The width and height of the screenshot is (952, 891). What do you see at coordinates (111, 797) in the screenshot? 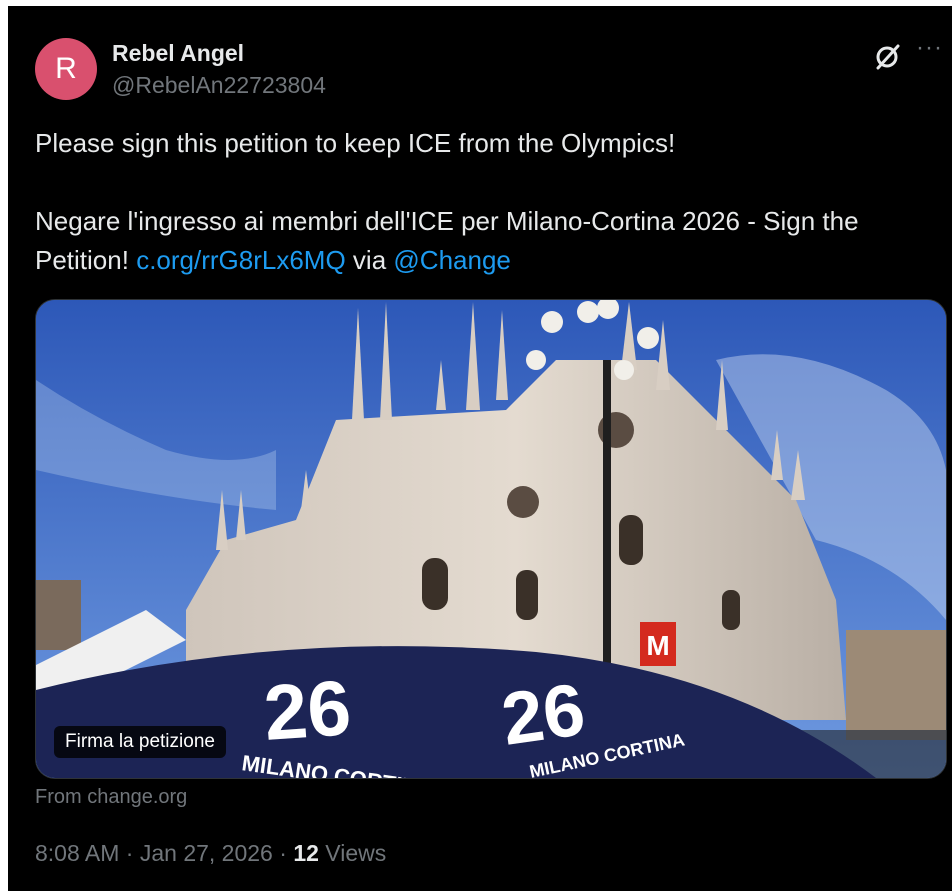
I see `card-source: From change.org` at bounding box center [111, 797].